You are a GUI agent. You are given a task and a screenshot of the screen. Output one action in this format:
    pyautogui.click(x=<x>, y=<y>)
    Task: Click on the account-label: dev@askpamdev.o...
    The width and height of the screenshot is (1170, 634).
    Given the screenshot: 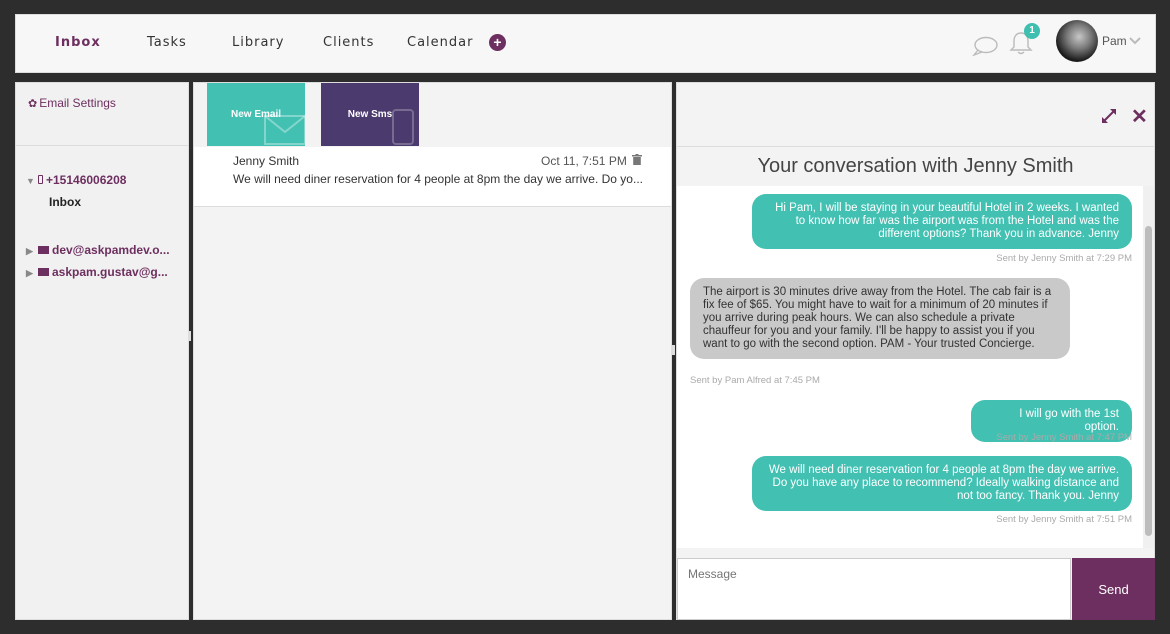 What is the action you would take?
    pyautogui.click(x=111, y=250)
    